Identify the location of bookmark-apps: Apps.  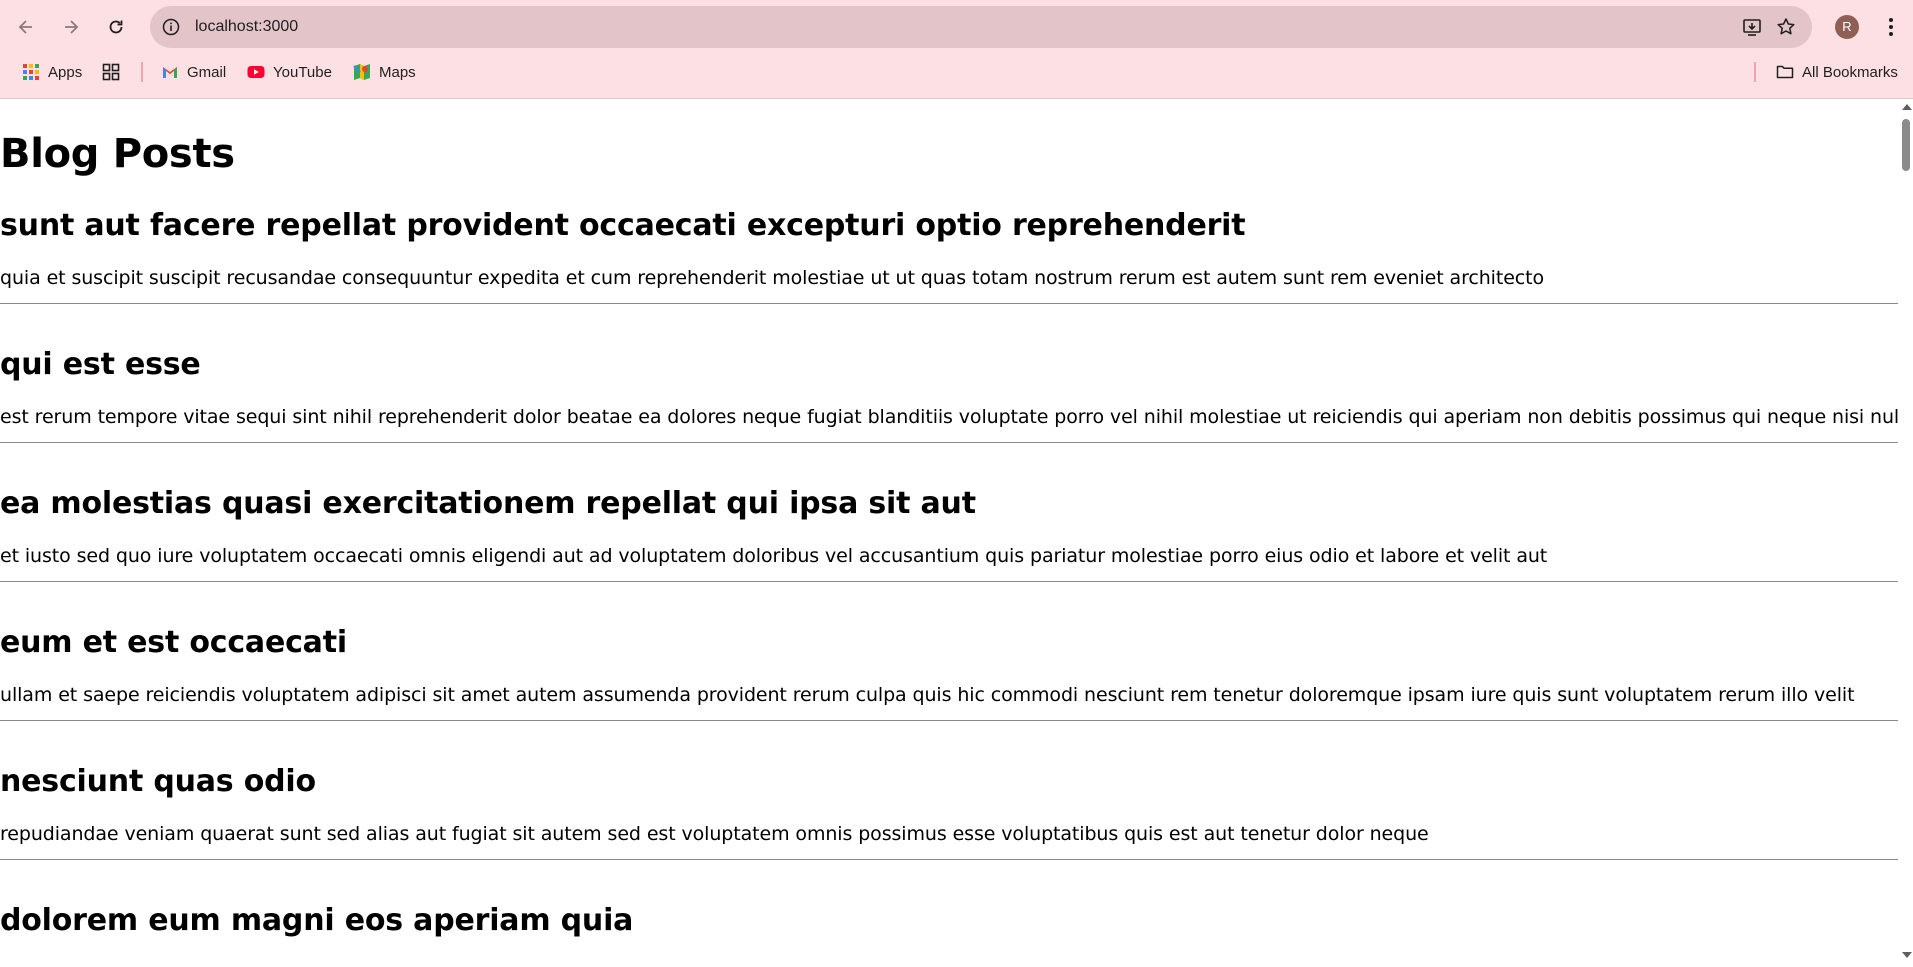
(52, 72).